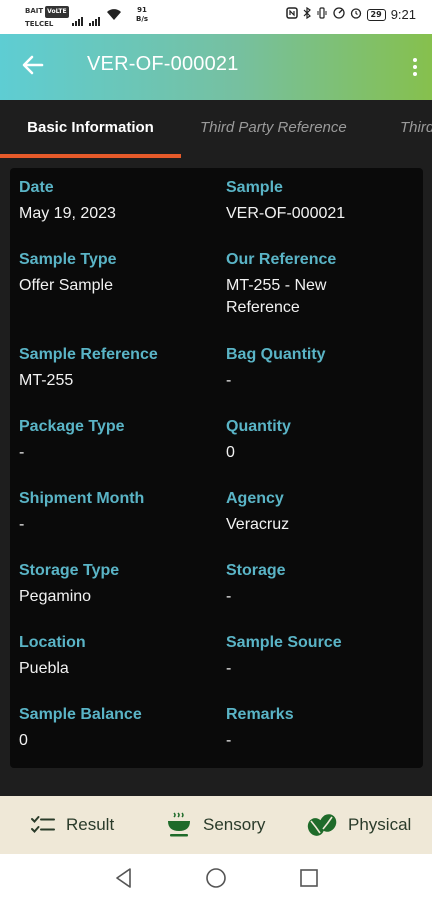 The width and height of the screenshot is (432, 900). Describe the element at coordinates (321, 512) in the screenshot. I see `field-agency: Agency Veracruz` at that location.